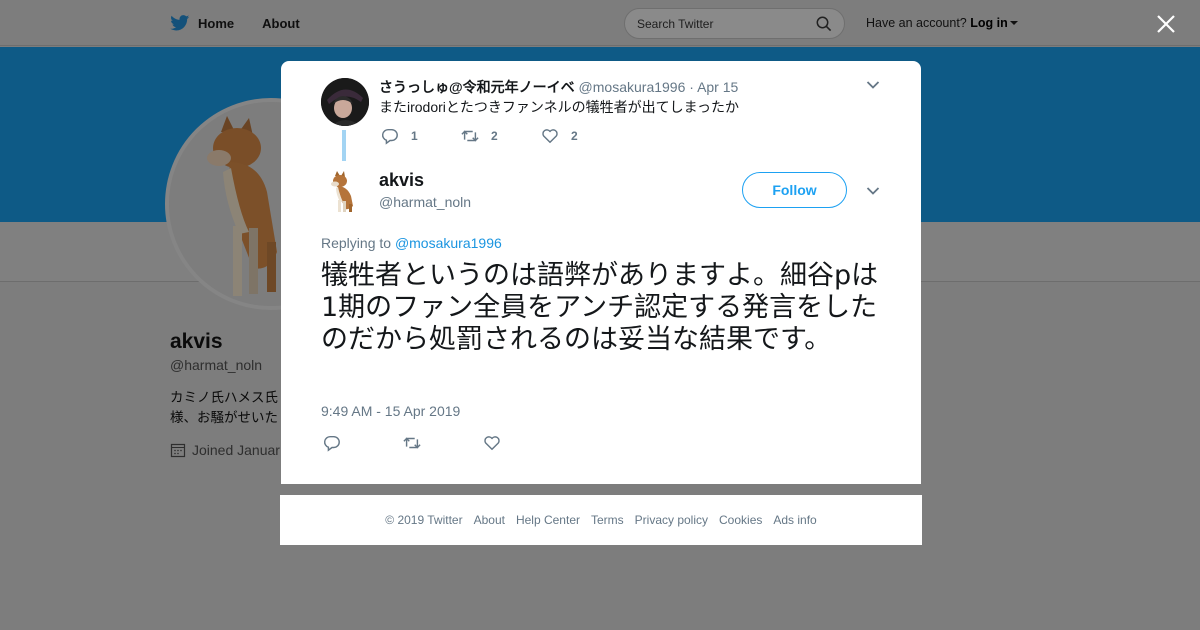  What do you see at coordinates (581, 136) in the screenshot?
I see `like-action: 2` at bounding box center [581, 136].